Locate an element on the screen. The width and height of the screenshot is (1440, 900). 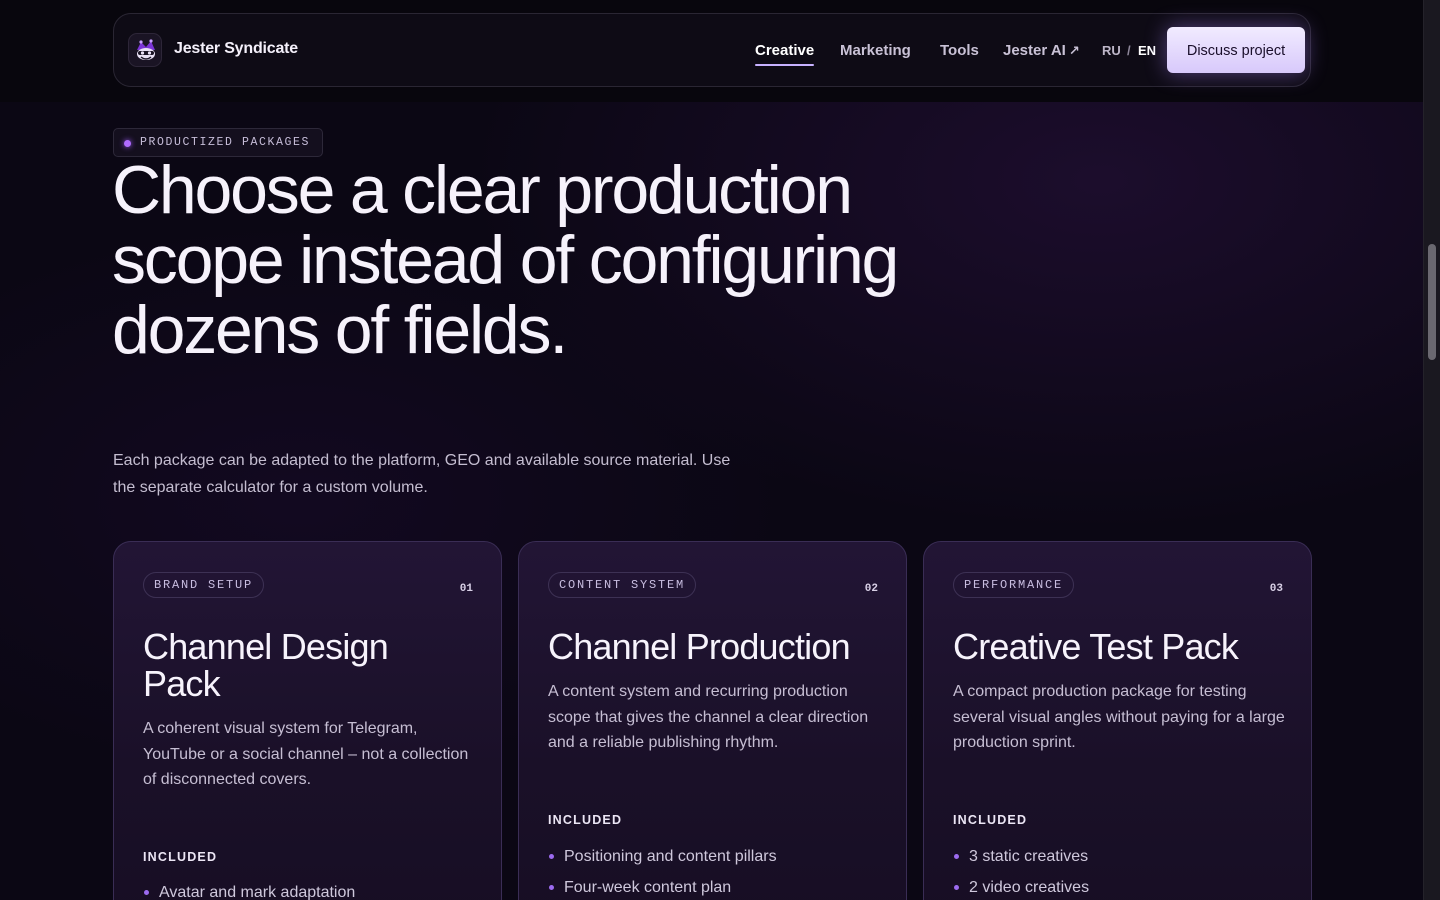
nav-item-label: Marketing is located at coordinates (875, 50).